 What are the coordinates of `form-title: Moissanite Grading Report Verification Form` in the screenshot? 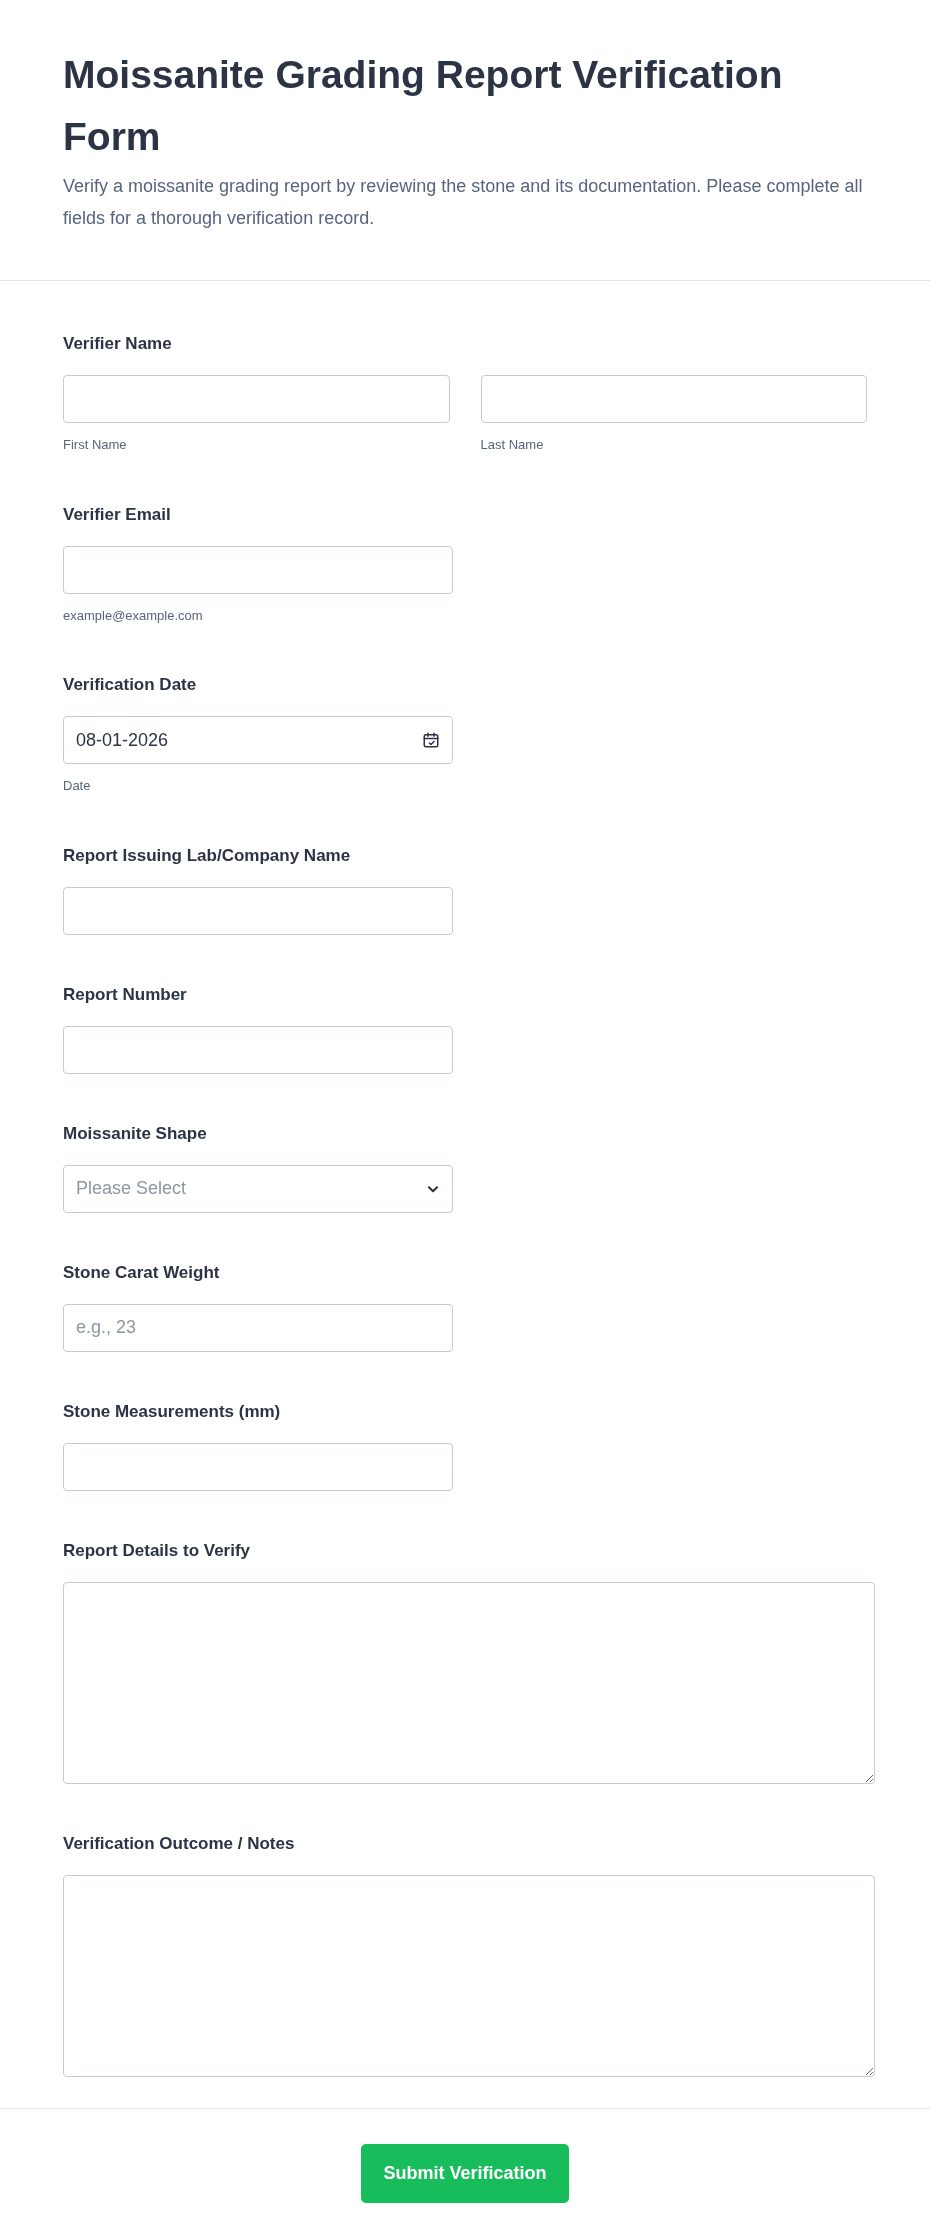 It's located at (423, 106).